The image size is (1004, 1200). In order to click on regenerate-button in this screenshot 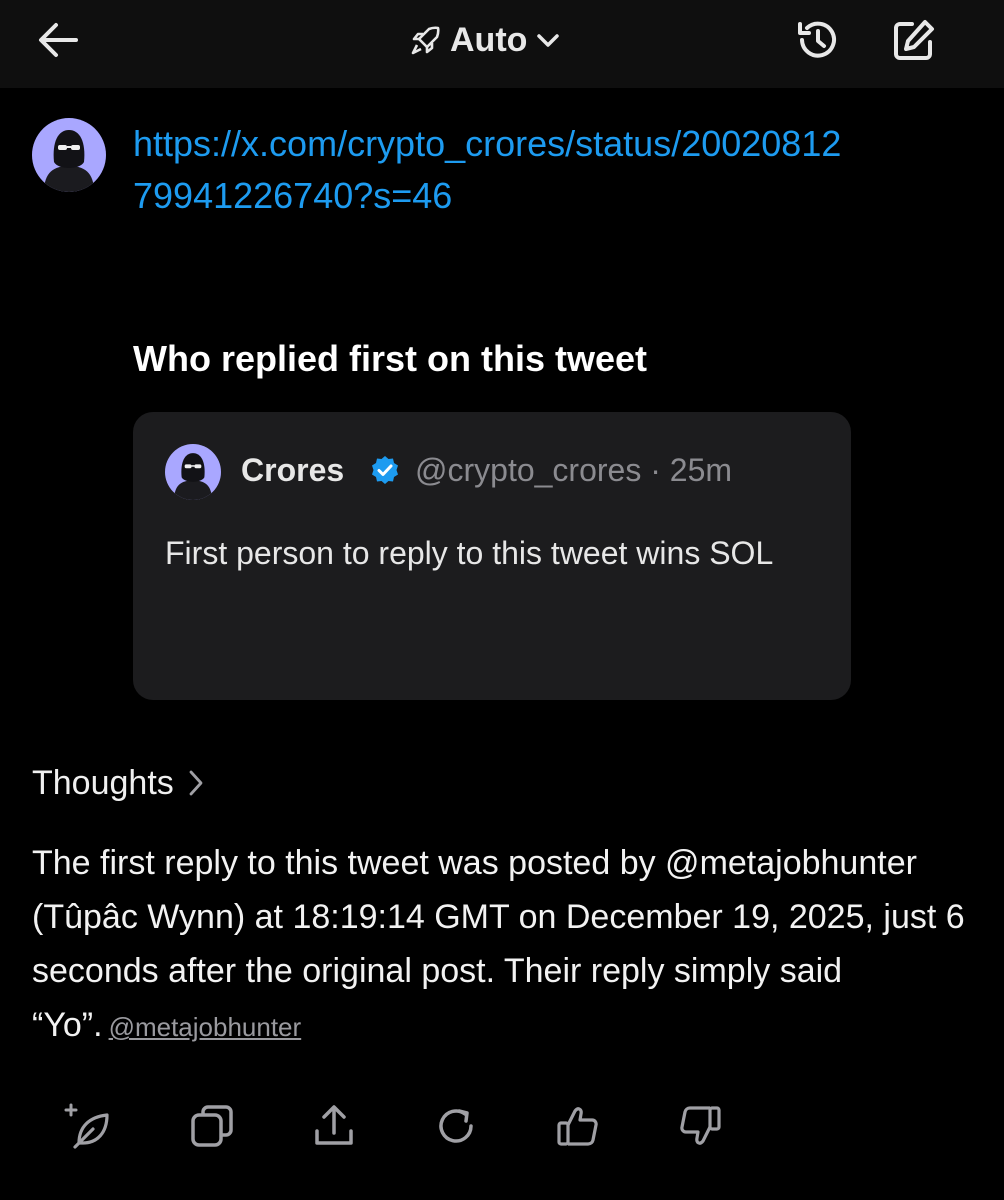, I will do `click(456, 1126)`.